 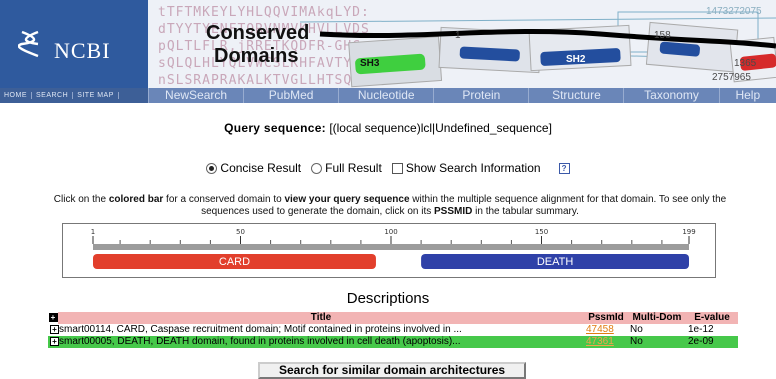 What do you see at coordinates (712, 318) in the screenshot?
I see `col-evalue: E-value` at bounding box center [712, 318].